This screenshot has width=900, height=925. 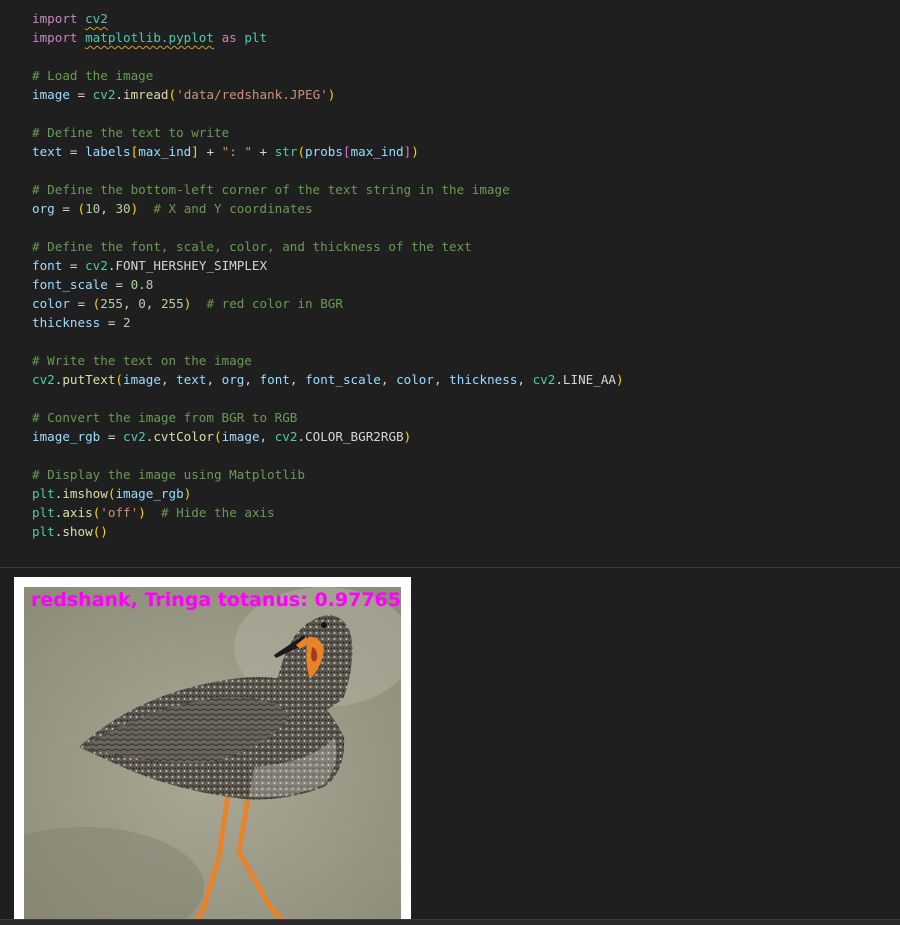 What do you see at coordinates (328, 37) in the screenshot?
I see `code-line: import matplotlib.pyplot as plt` at bounding box center [328, 37].